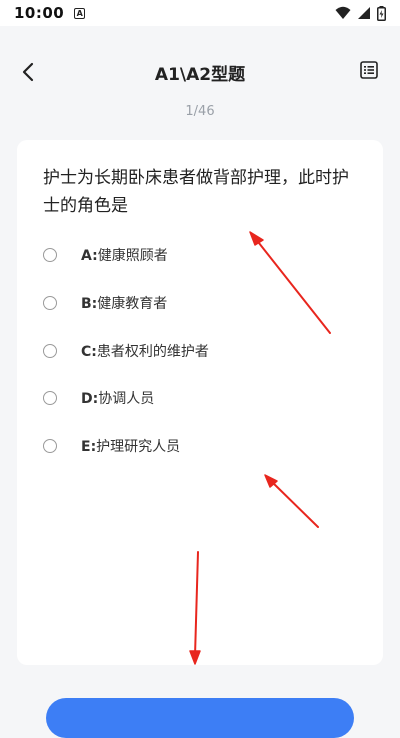  Describe the element at coordinates (89, 256) in the screenshot. I see `option-letter: A:` at that location.